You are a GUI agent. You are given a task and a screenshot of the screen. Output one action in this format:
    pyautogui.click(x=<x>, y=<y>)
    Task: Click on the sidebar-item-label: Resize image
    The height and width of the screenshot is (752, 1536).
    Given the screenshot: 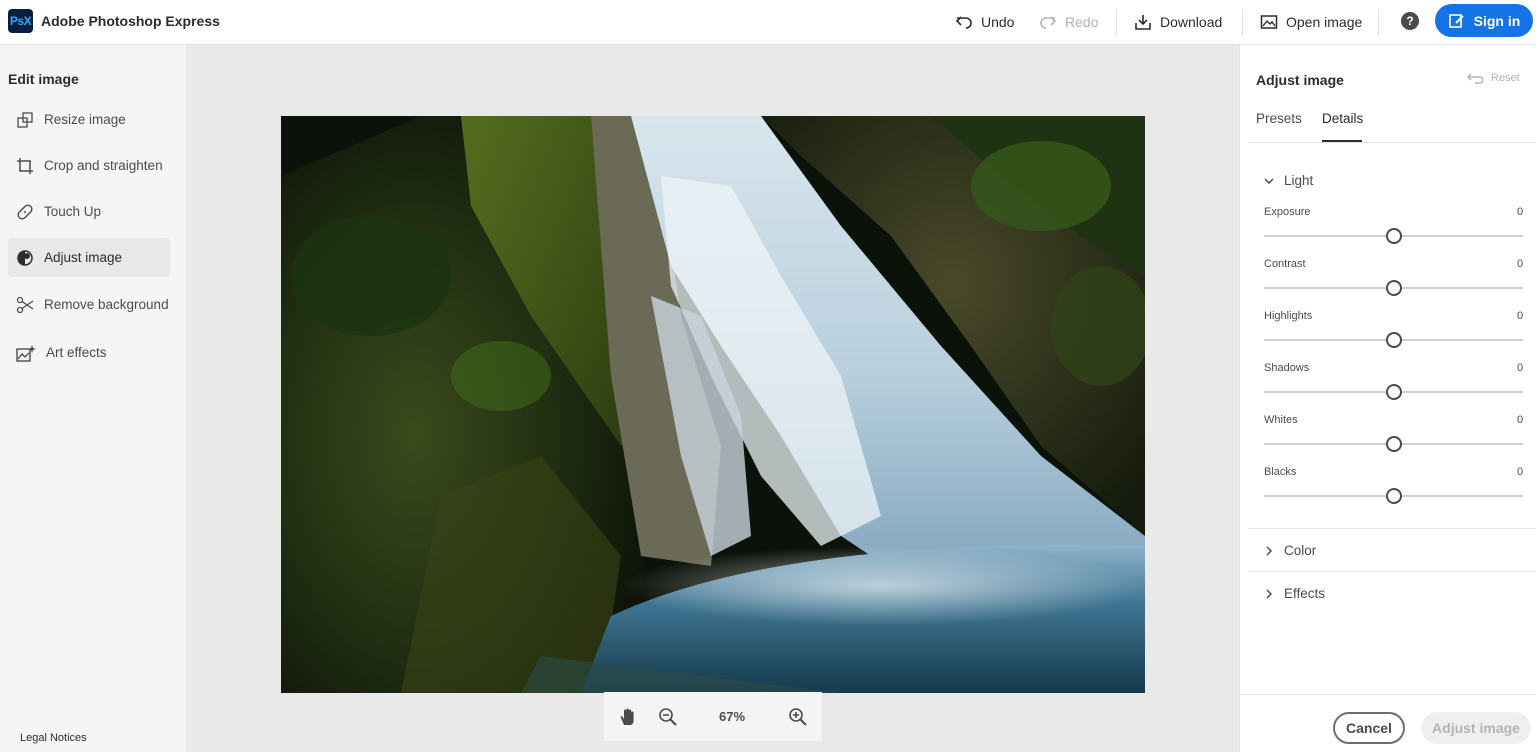 What is the action you would take?
    pyautogui.click(x=85, y=119)
    